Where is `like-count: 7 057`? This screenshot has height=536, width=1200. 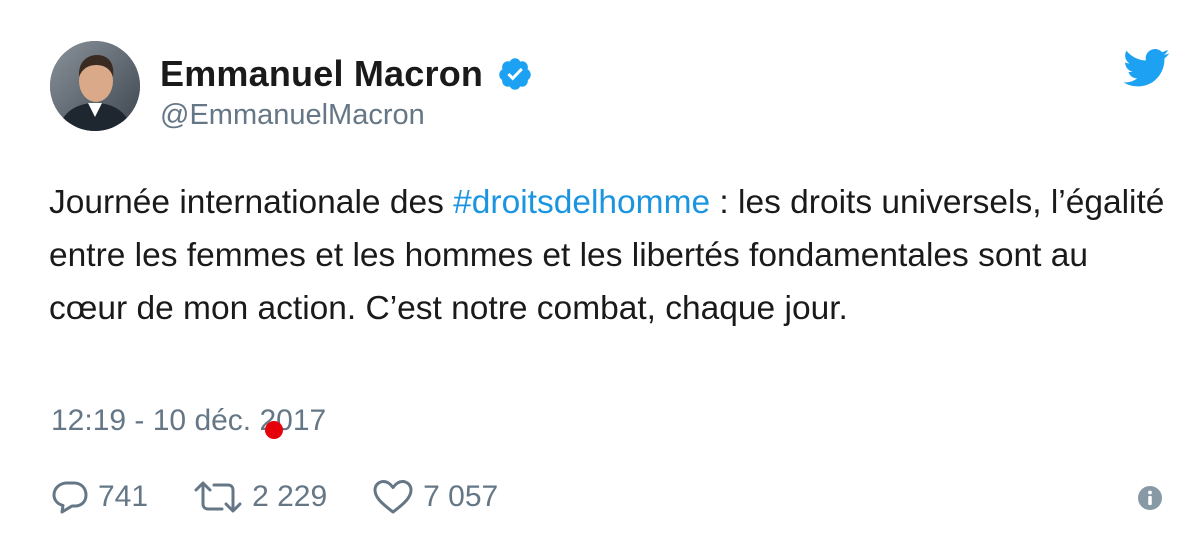
like-count: 7 057 is located at coordinates (461, 496).